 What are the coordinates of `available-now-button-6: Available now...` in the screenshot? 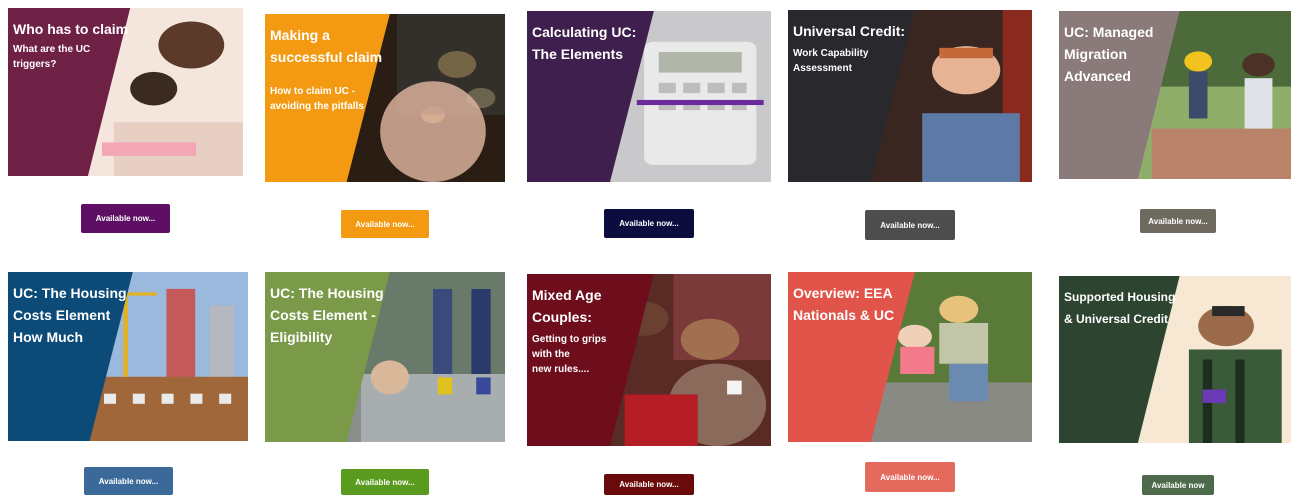 It's located at (128, 481).